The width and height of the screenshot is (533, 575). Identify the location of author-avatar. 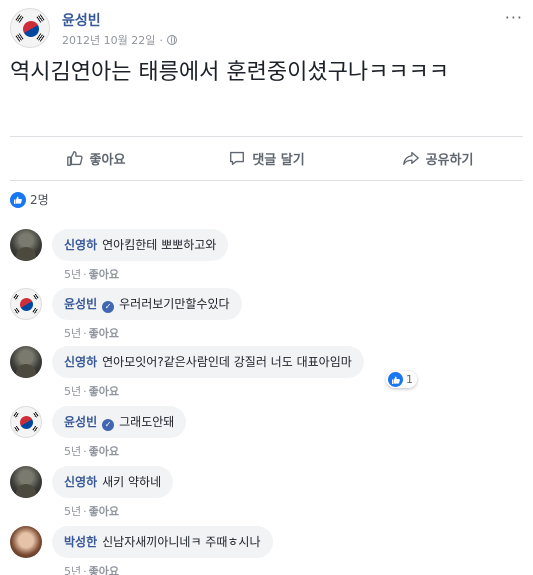
(30, 28).